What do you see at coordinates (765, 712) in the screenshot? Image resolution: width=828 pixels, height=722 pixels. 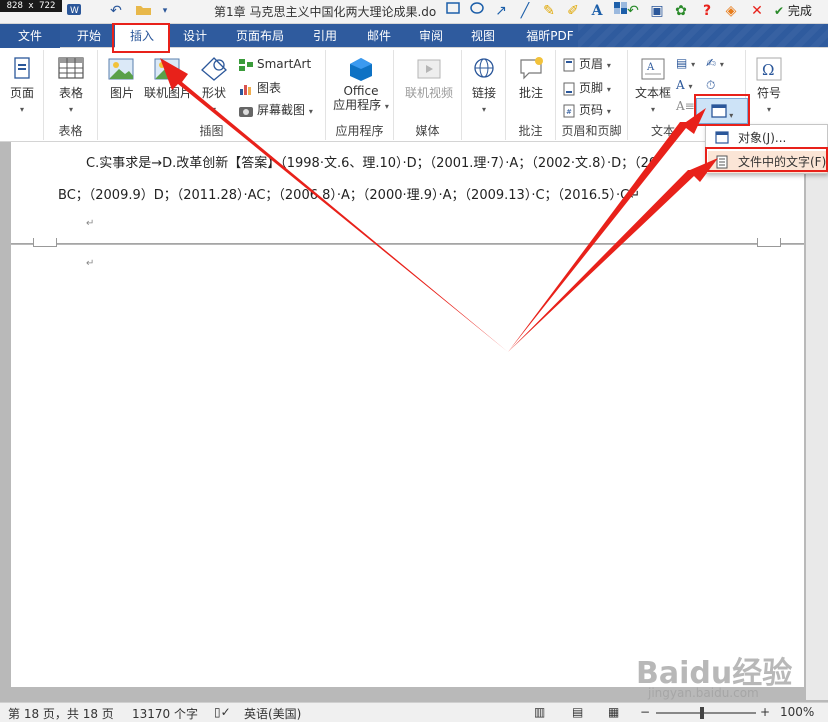 I see `zoom-in-icon: +` at bounding box center [765, 712].